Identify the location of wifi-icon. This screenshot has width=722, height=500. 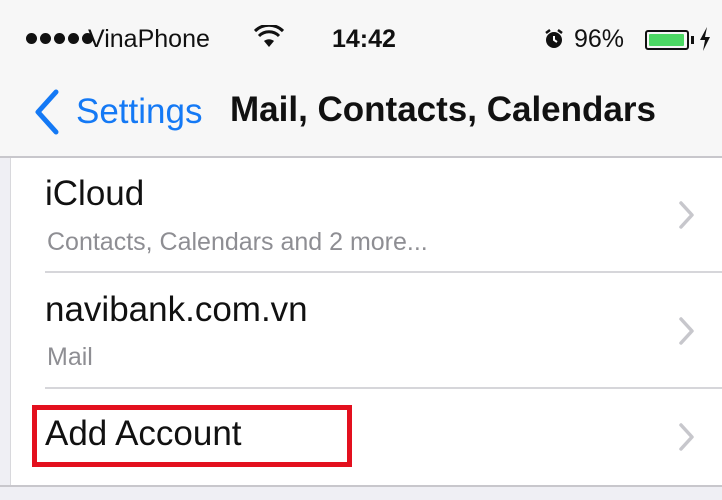
(269, 36).